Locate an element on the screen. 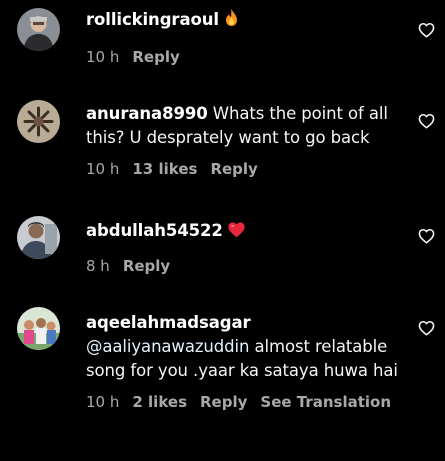  comment-meta: 10 h 2 likes Reply See Translation is located at coordinates (245, 402).